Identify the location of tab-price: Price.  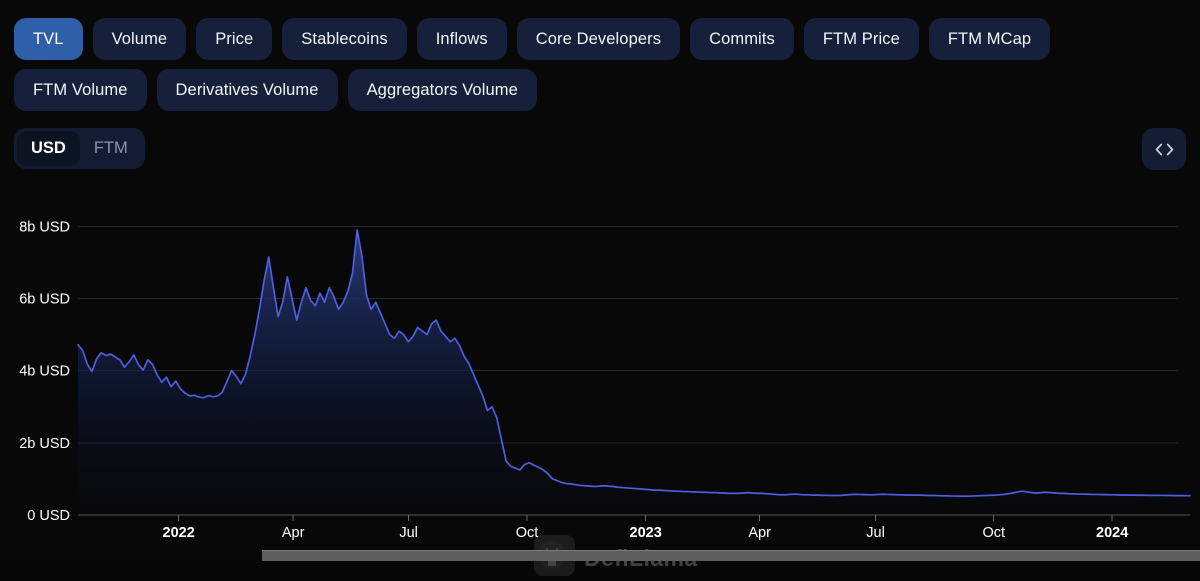
(234, 39).